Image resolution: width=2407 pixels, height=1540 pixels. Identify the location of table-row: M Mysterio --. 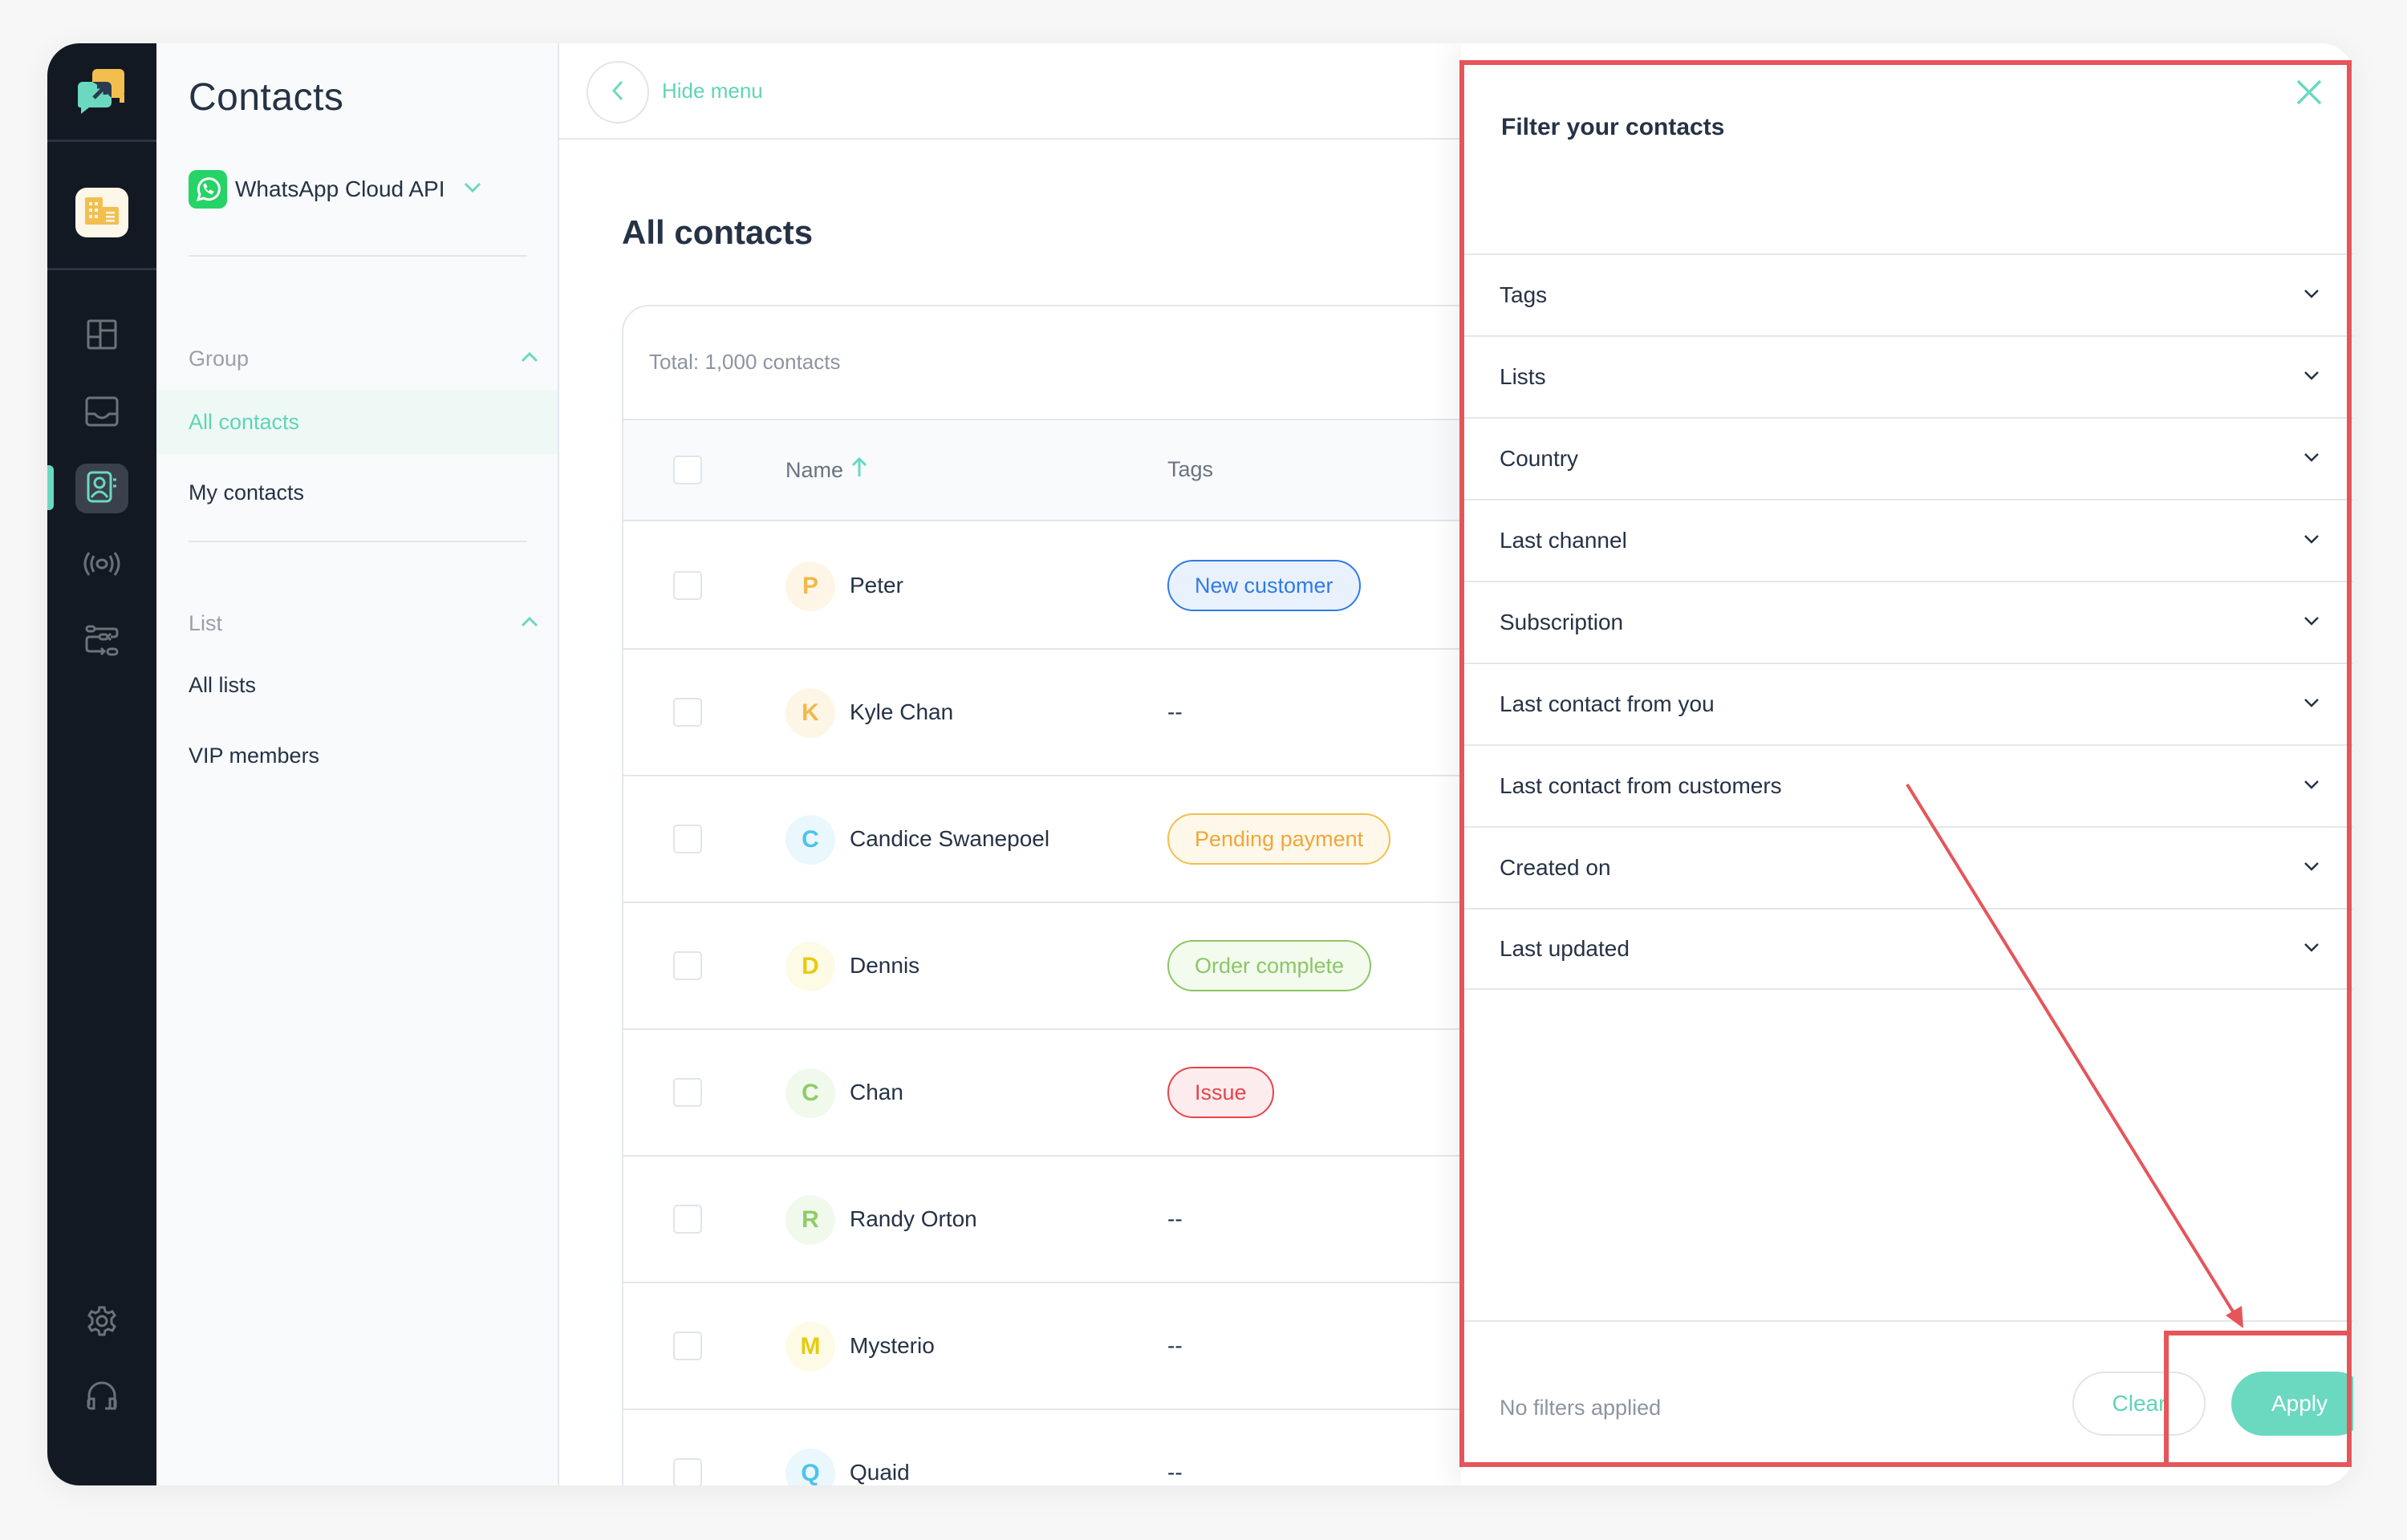
(1071, 1346).